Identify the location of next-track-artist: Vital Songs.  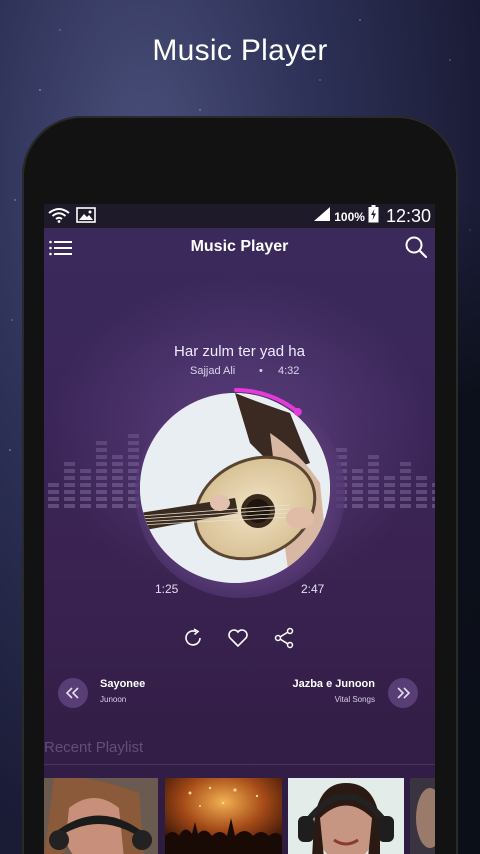
(354, 699).